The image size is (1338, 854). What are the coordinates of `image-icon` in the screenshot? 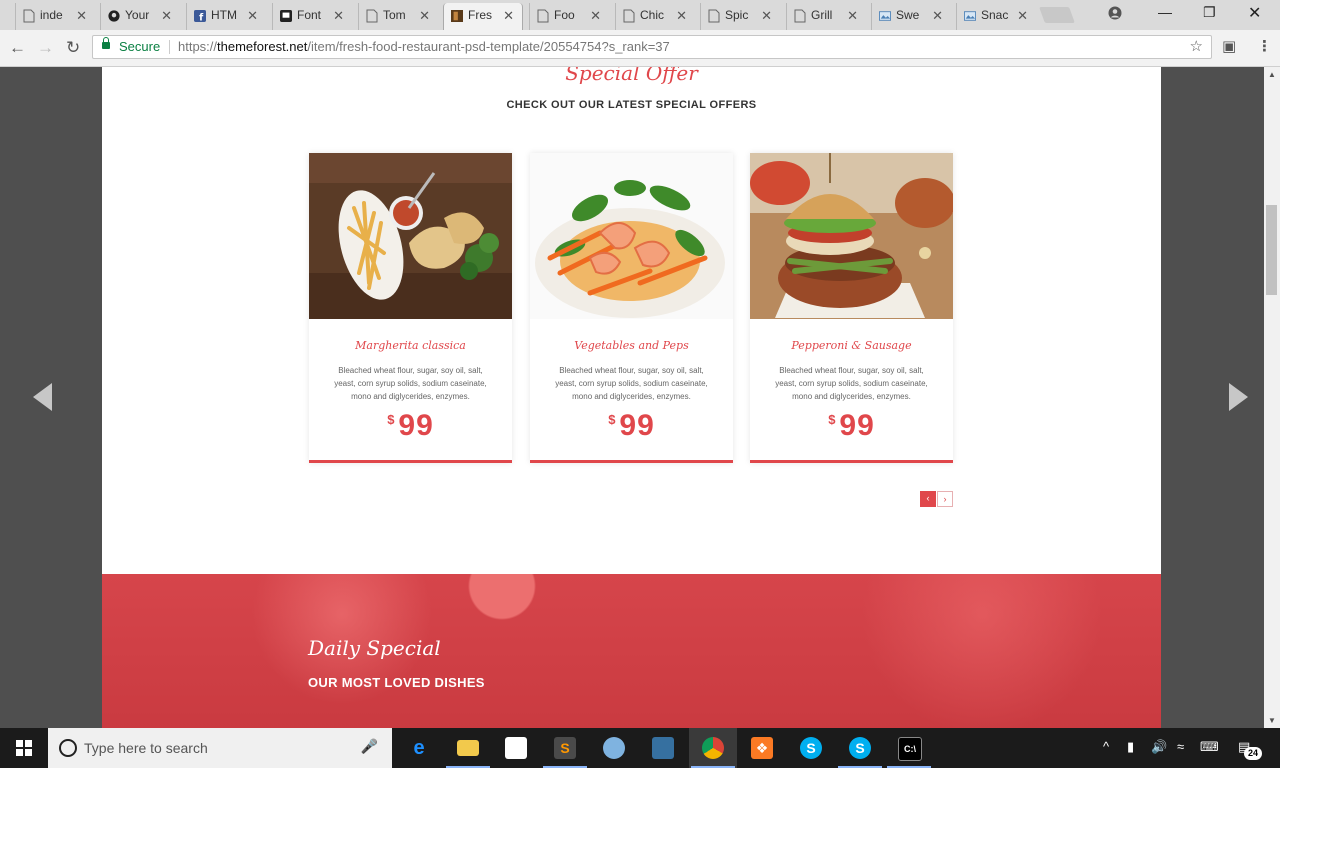 It's located at (970, 16).